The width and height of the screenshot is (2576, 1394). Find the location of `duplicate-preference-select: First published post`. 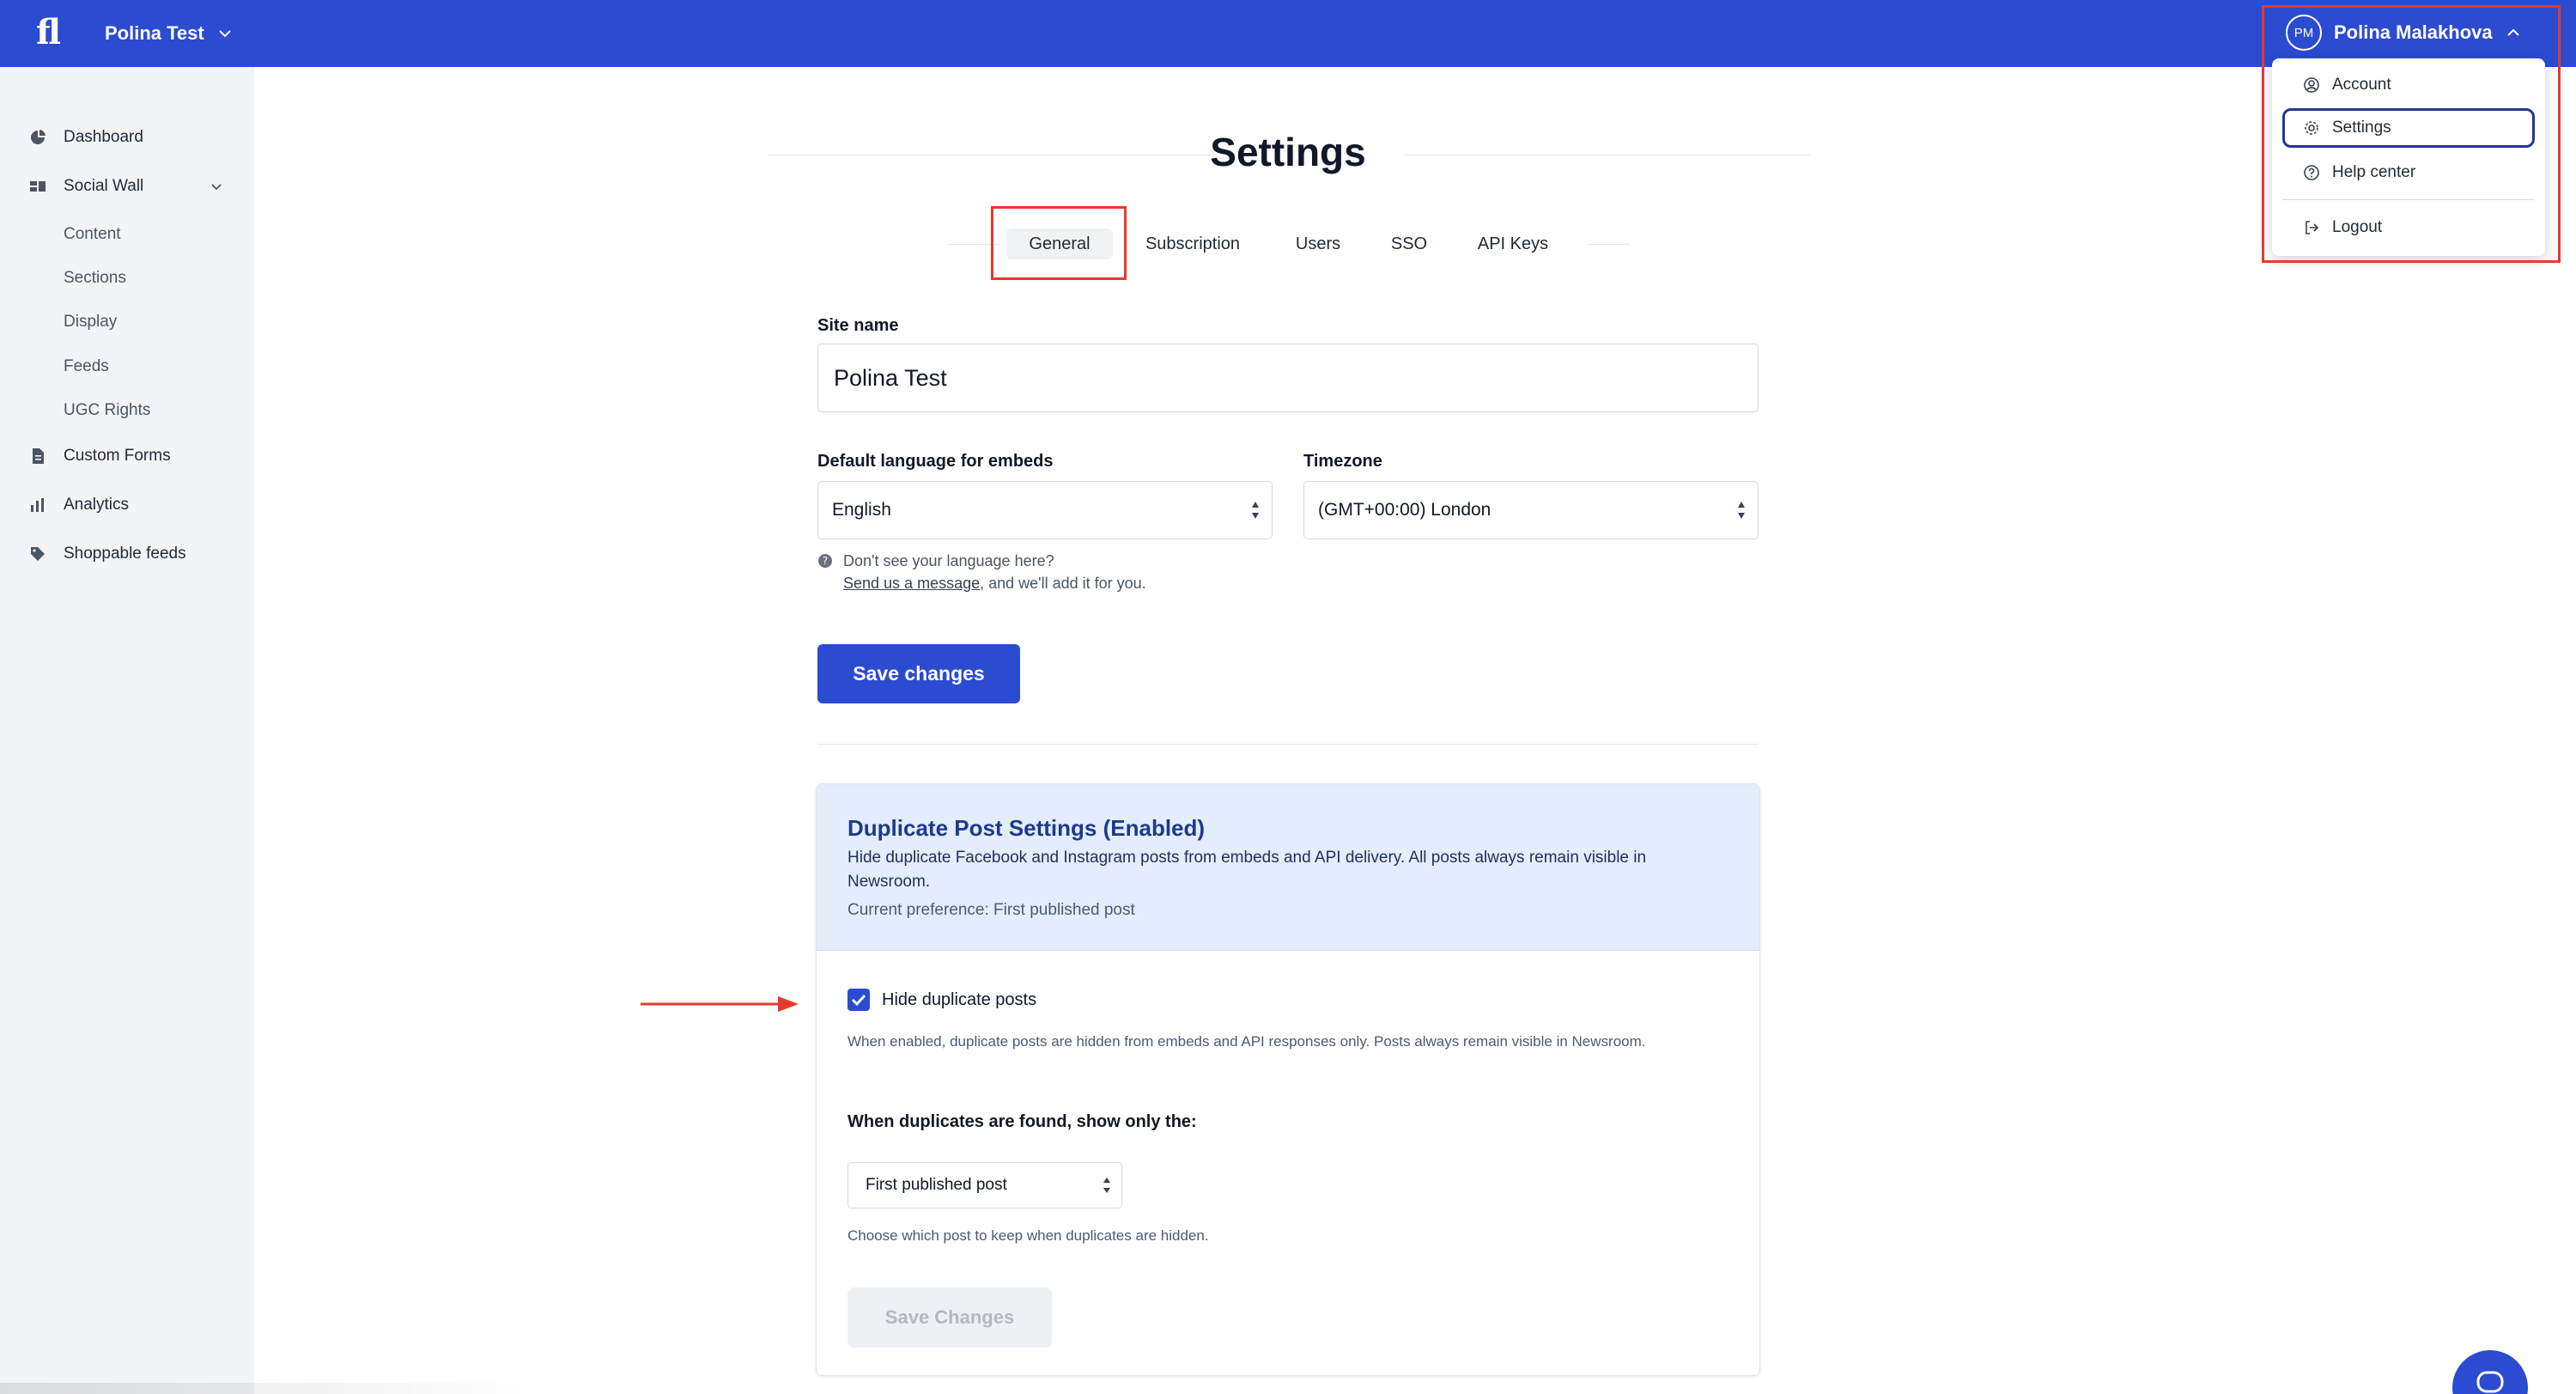

duplicate-preference-select: First published post is located at coordinates (985, 1185).